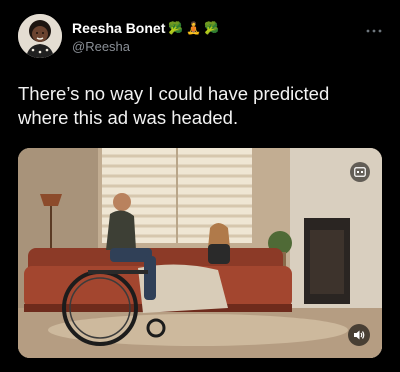 The image size is (400, 372). Describe the element at coordinates (359, 335) in the screenshot. I see `volume-icon` at that location.